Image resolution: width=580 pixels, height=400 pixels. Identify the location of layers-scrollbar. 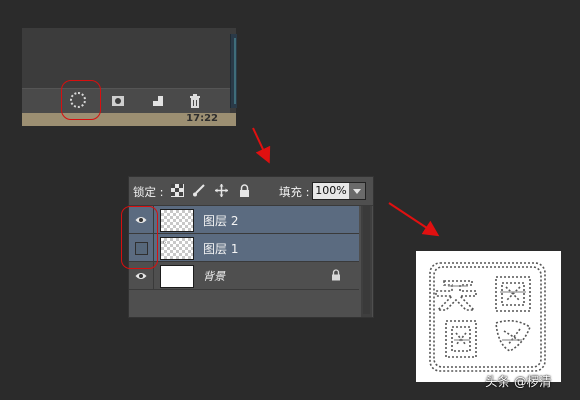
(366, 261).